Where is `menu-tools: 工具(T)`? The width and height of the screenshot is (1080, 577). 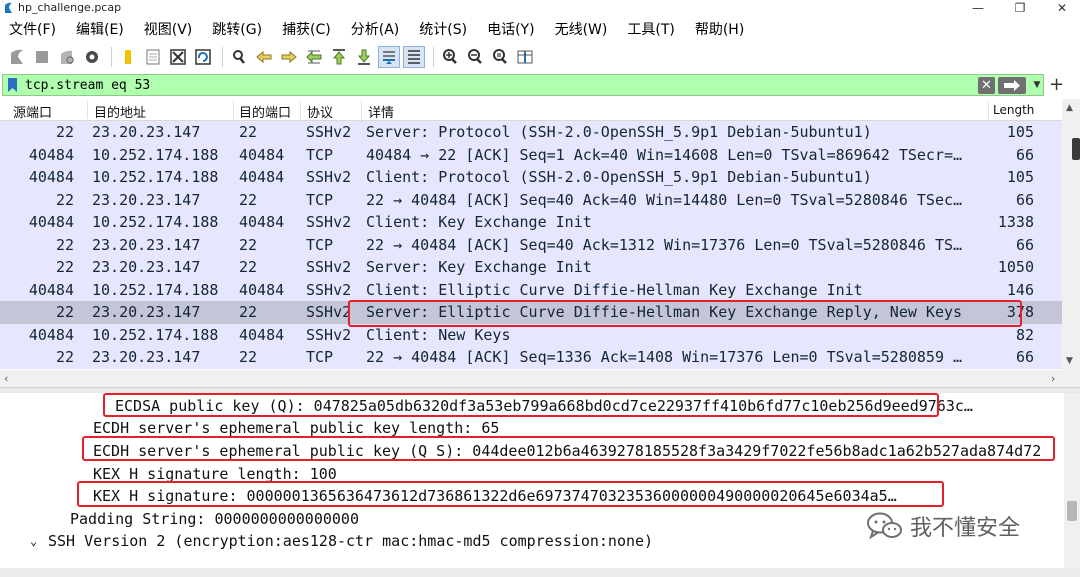 menu-tools: 工具(T) is located at coordinates (651, 29).